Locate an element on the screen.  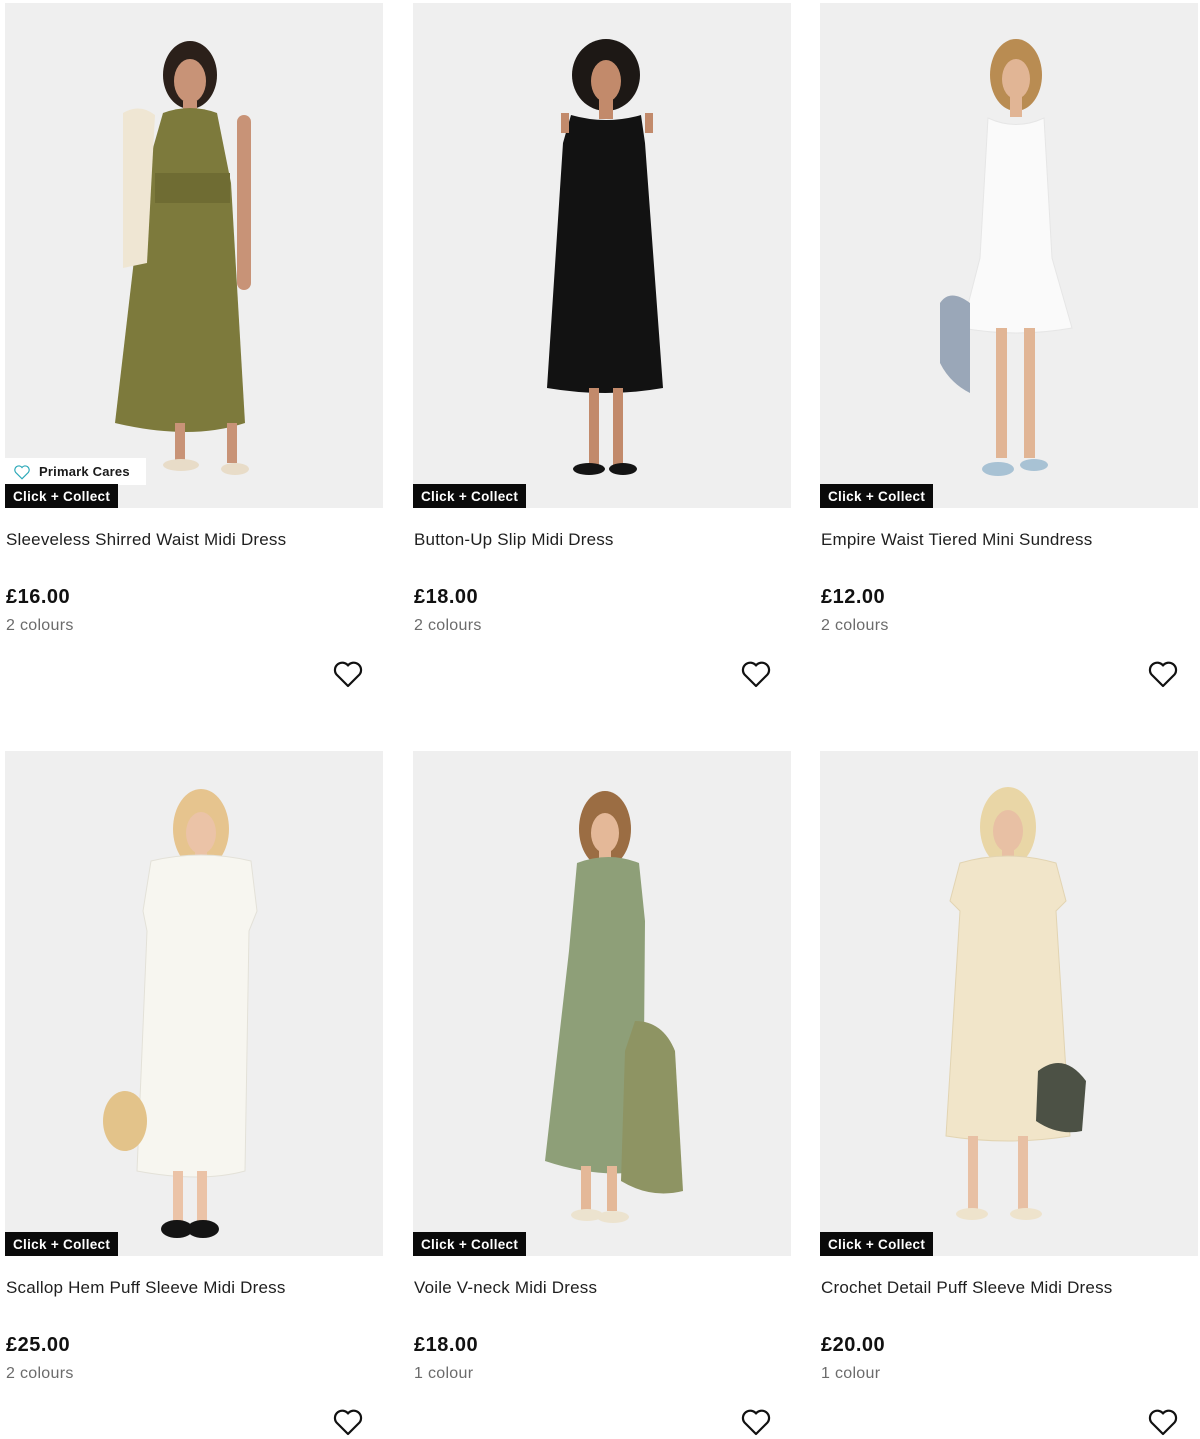
product-price: £20.00 is located at coordinates (853, 1345).